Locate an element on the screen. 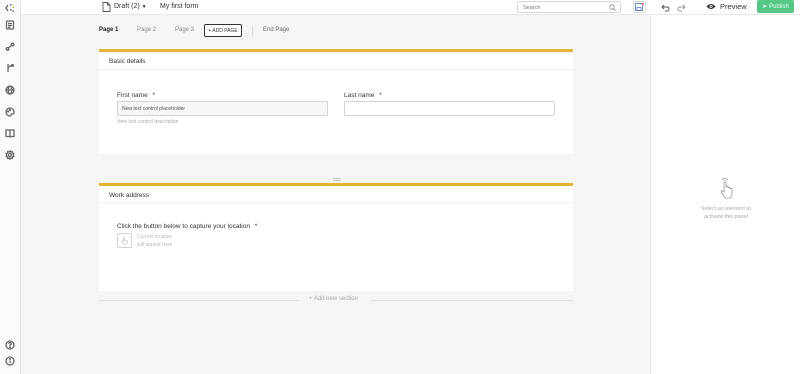 This screenshot has width=800, height=374. location-hint: Current location will appear here is located at coordinates (154, 241).